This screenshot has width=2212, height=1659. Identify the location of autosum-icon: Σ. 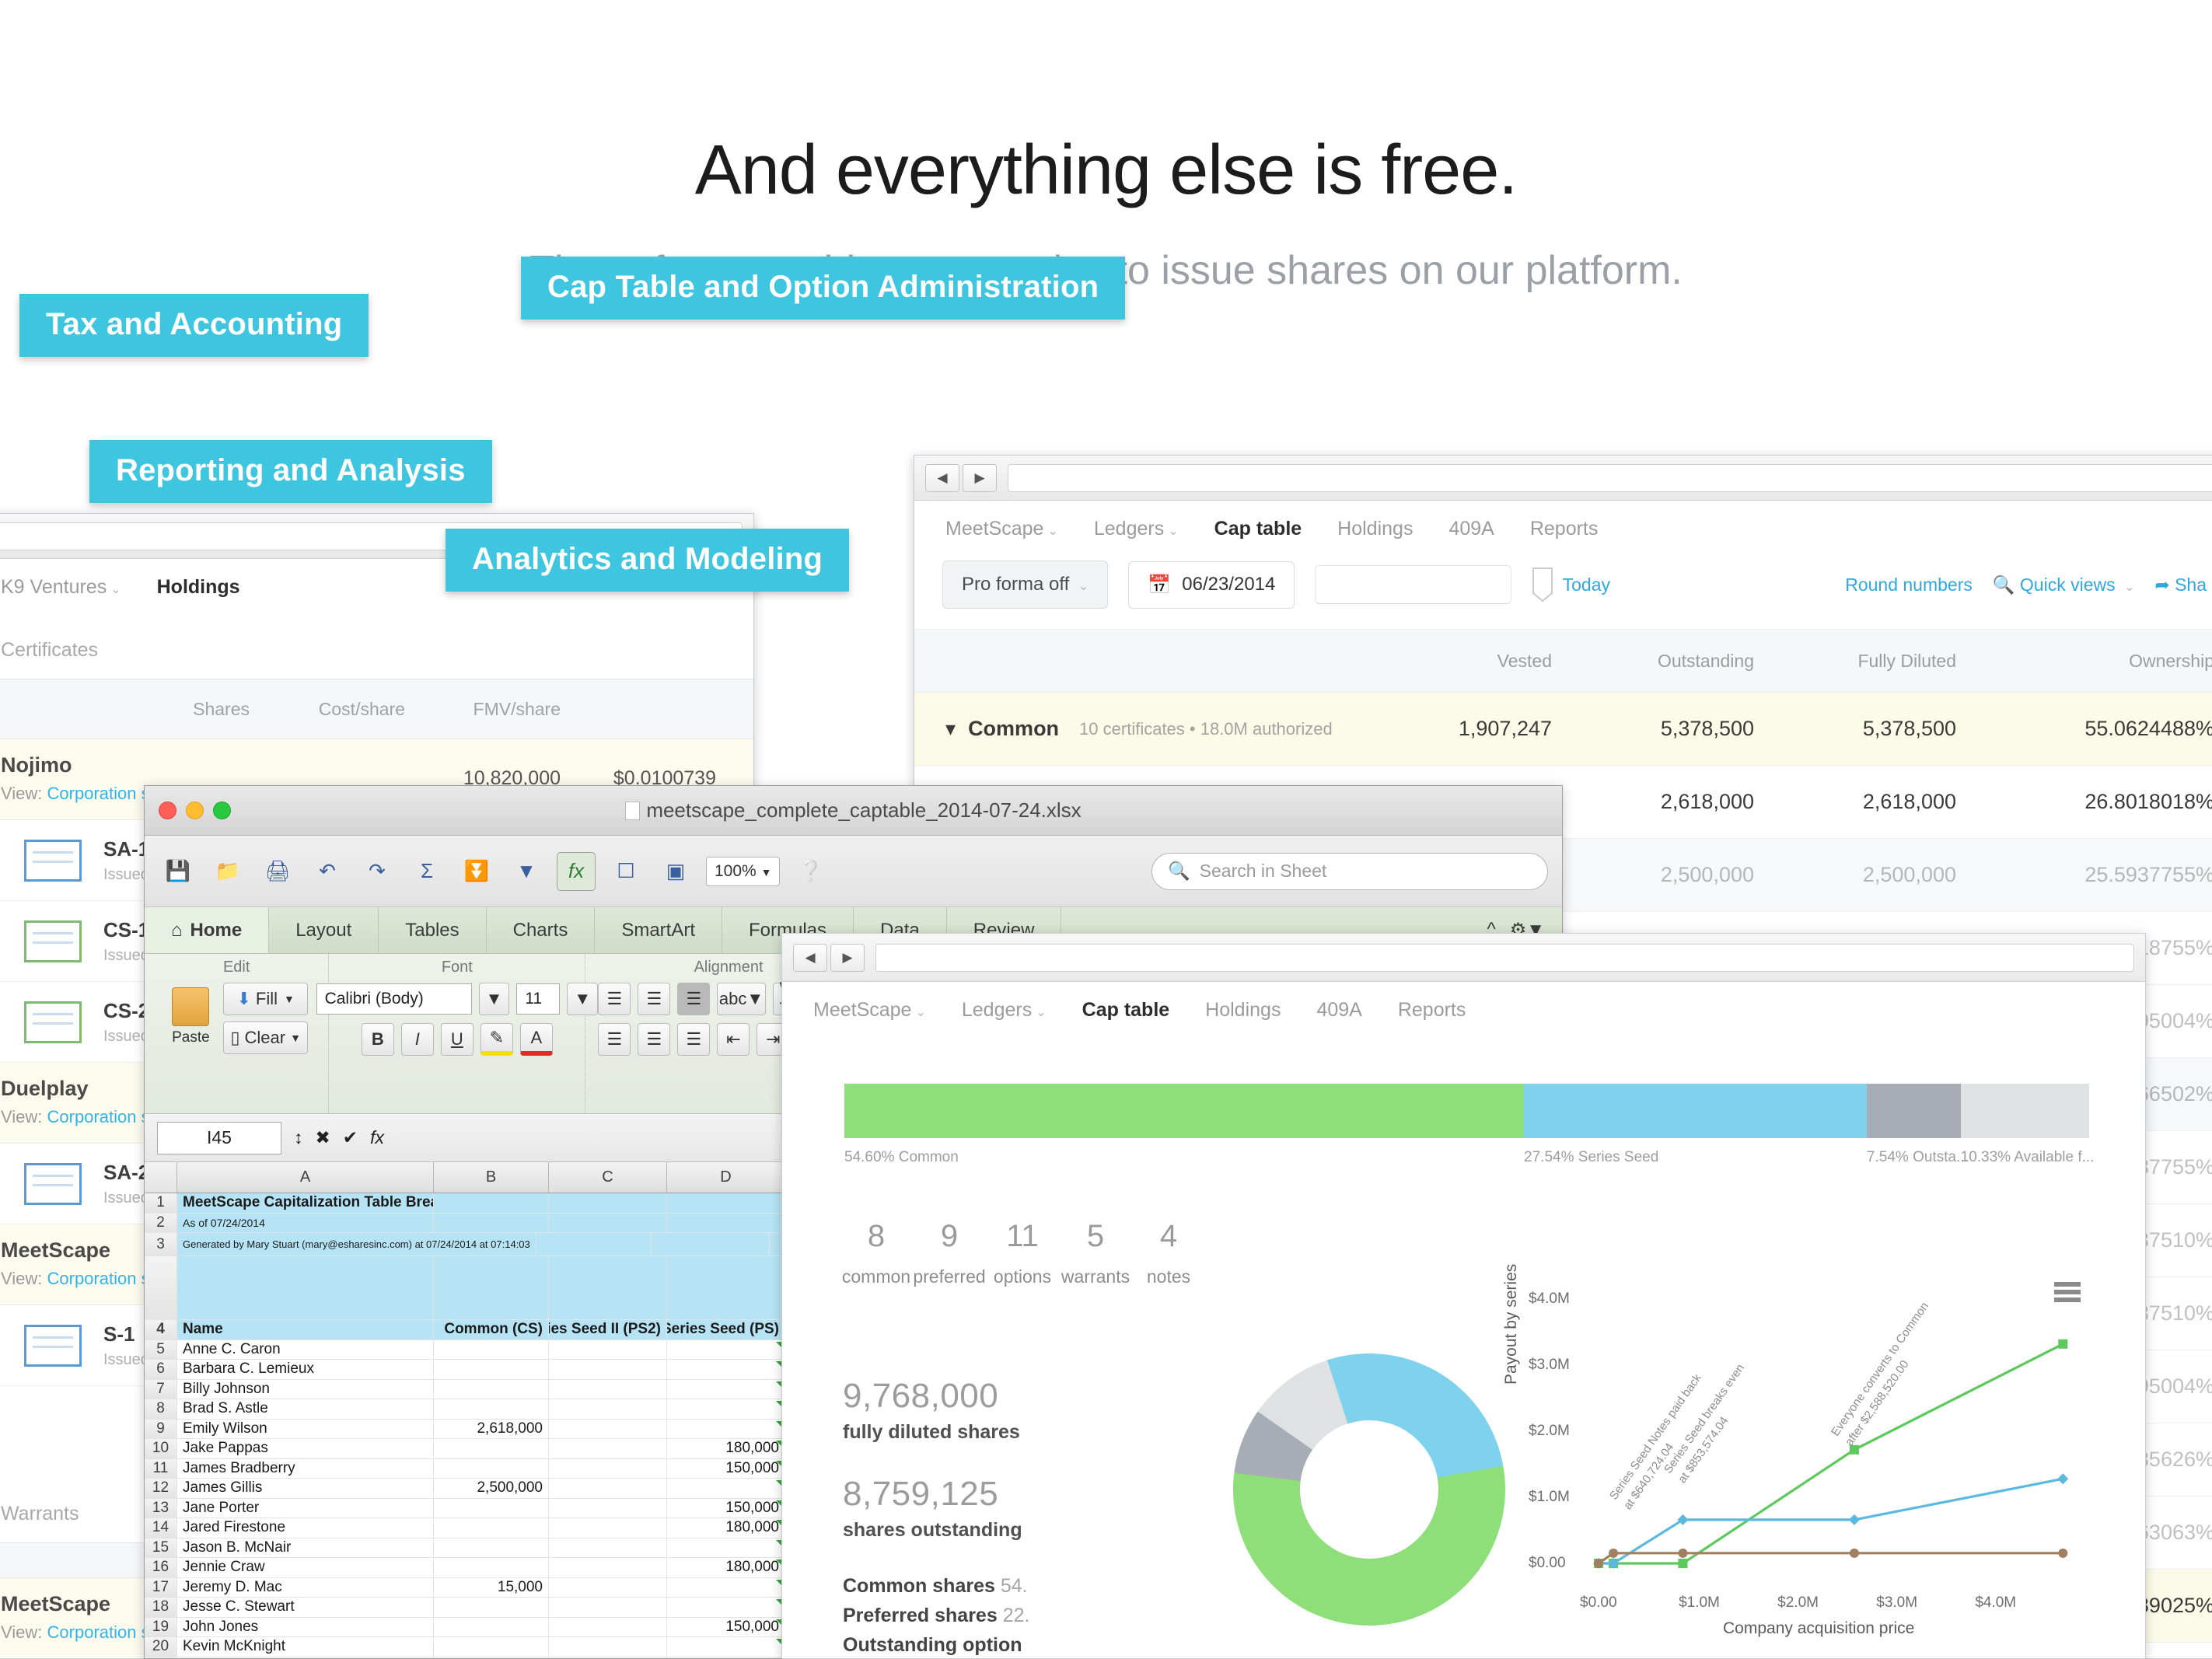
(427, 871).